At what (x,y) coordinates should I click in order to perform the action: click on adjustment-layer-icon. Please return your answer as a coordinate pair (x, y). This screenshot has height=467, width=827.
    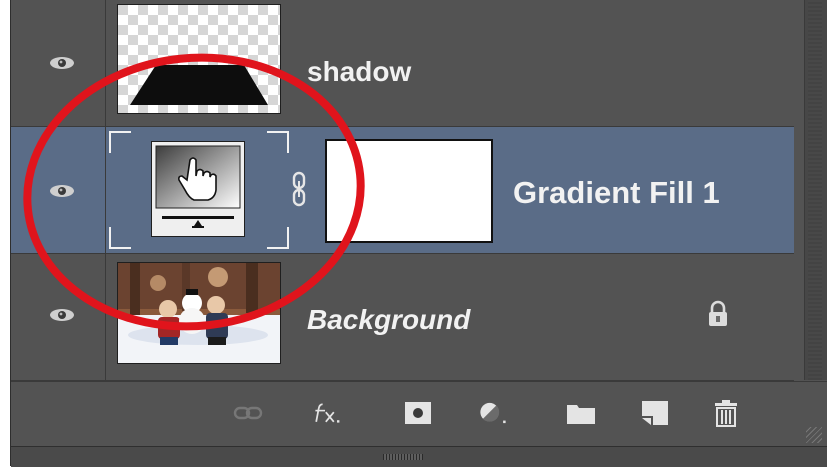
    Looking at the image, I should click on (493, 413).